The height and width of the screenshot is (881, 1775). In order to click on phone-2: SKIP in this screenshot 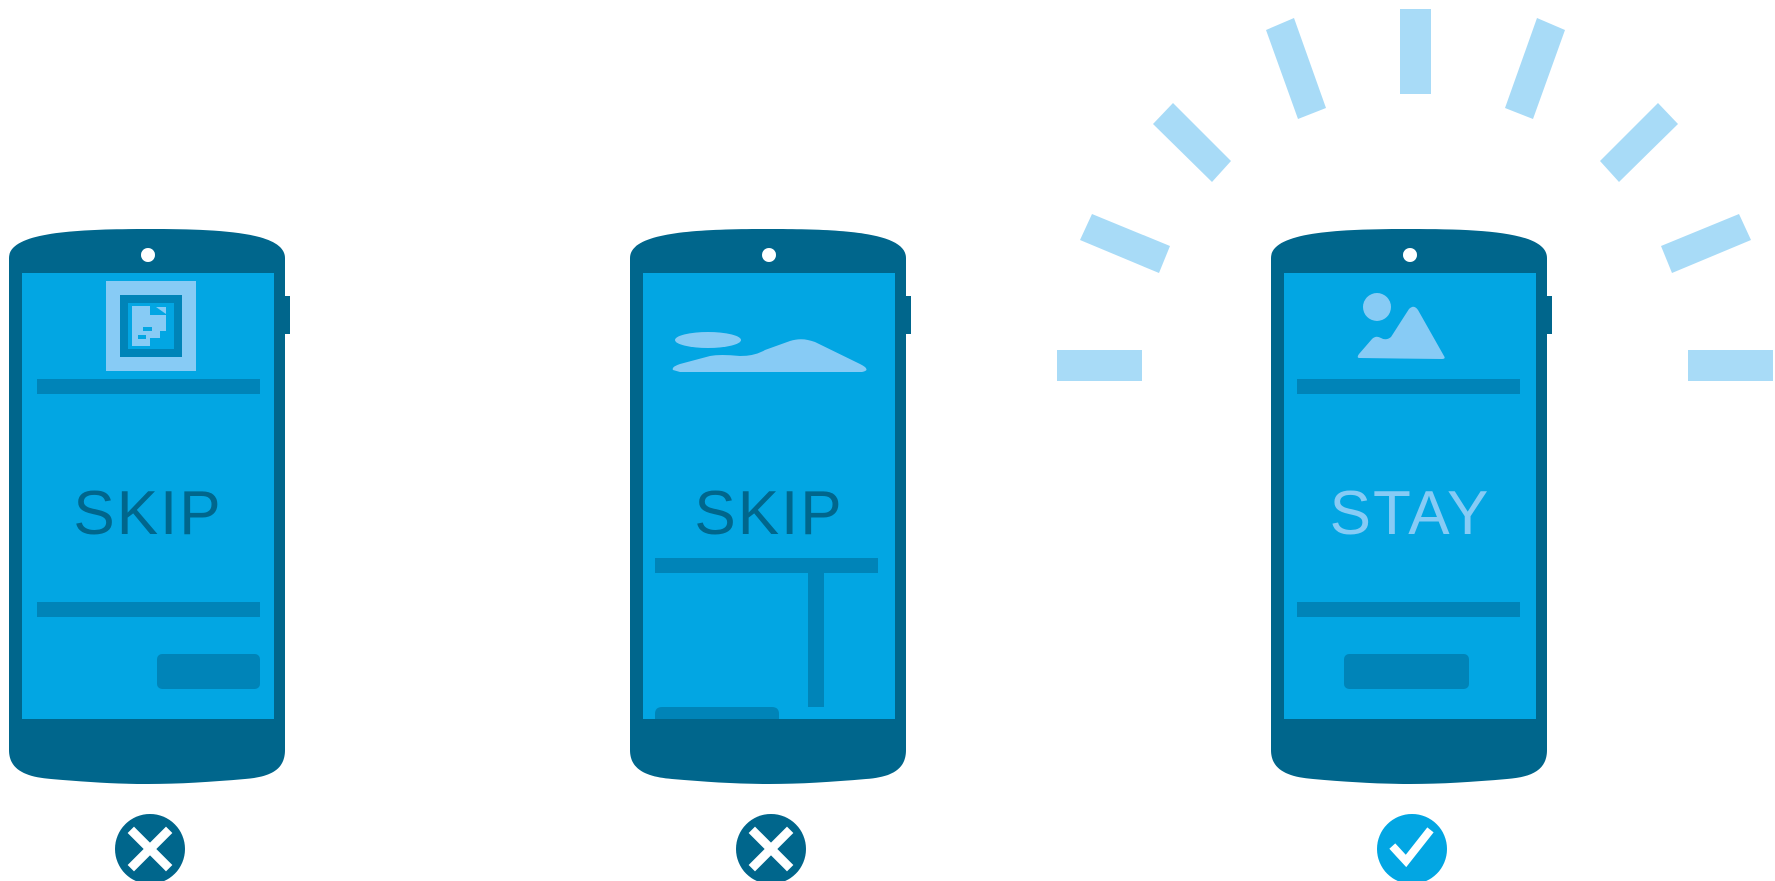, I will do `click(770, 506)`.